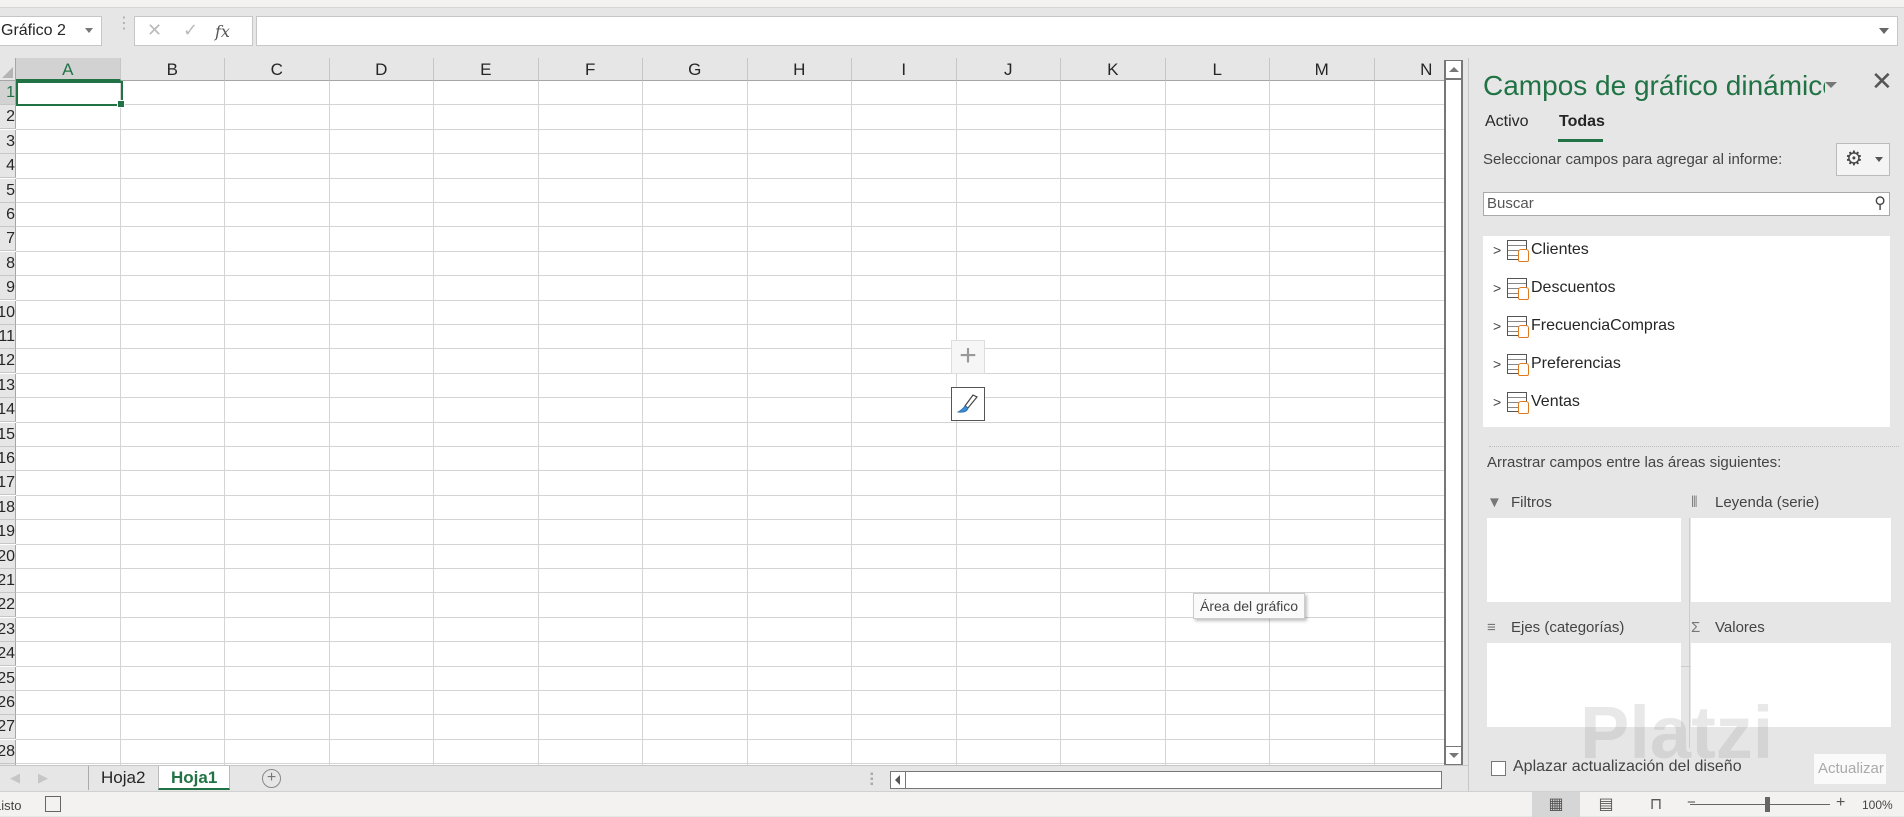 This screenshot has height=817, width=1904. I want to click on split-handle-icon: ▪ ▪ ▪, so click(872, 780).